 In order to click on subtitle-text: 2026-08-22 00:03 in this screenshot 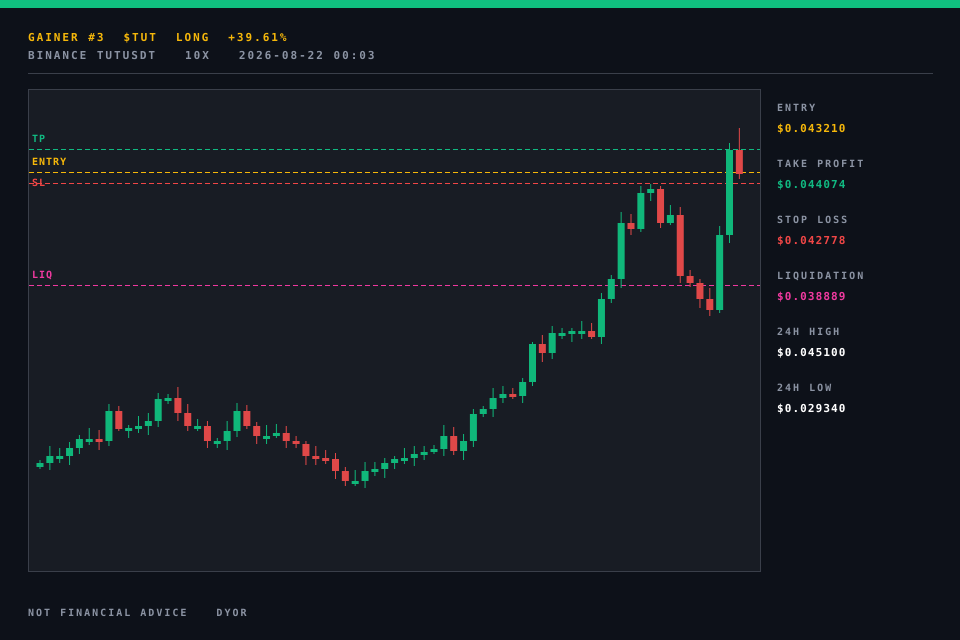, I will do `click(307, 56)`.